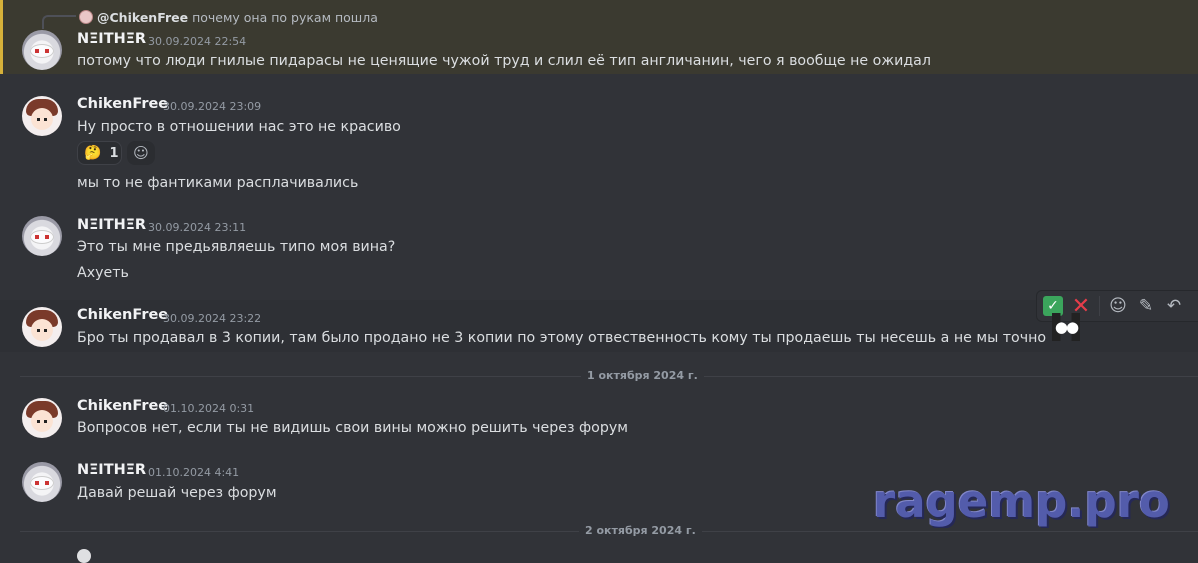 This screenshot has height=563, width=1198. What do you see at coordinates (642, 375) in the screenshot?
I see `date-divider-label: 1 октября 2024 г.` at bounding box center [642, 375].